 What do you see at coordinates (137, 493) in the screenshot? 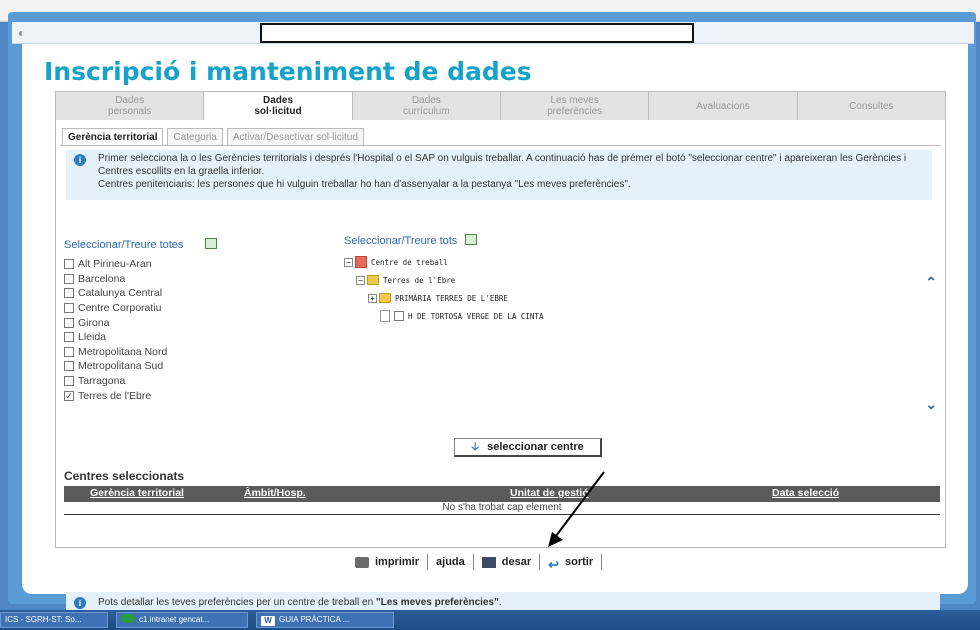
I see `column-header-gerencia: Gerència territorial` at bounding box center [137, 493].